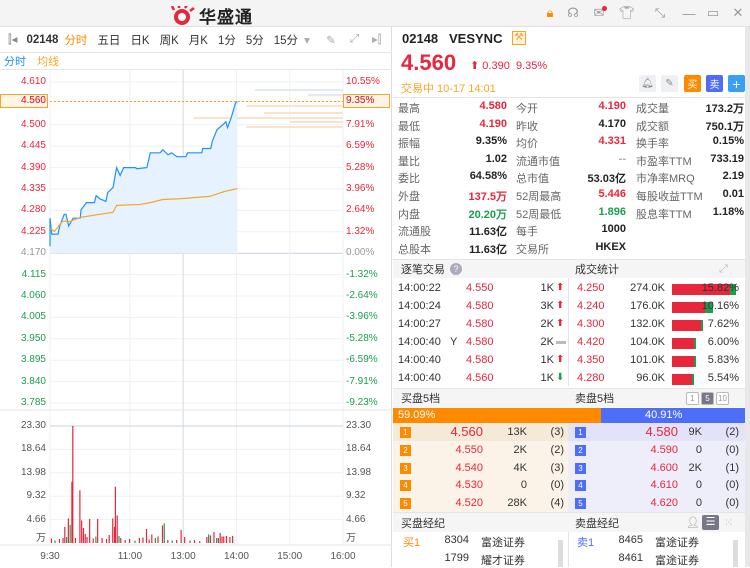 The height and width of the screenshot is (568, 750). Describe the element at coordinates (560, 377) in the screenshot. I see `arrow-down-icon: ⬇` at that location.